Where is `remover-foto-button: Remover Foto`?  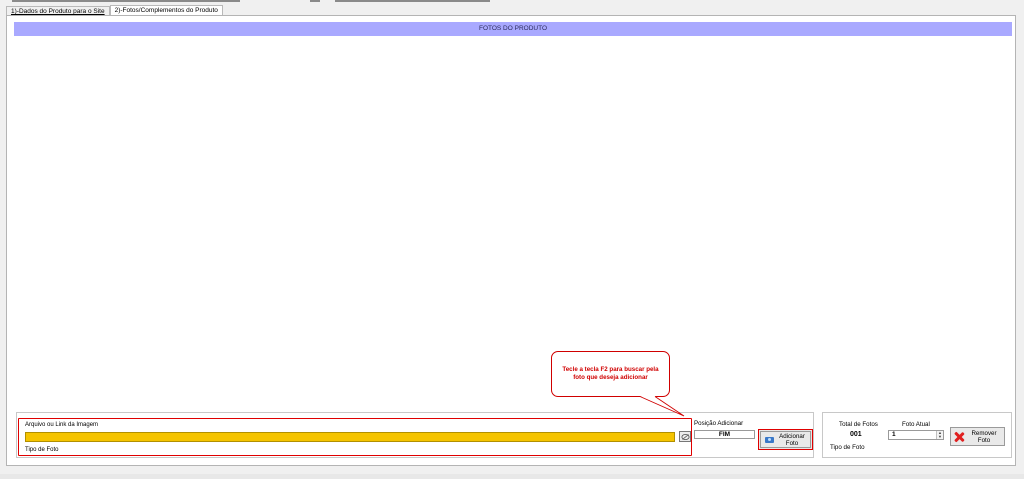
remover-foto-button: Remover Foto is located at coordinates (977, 436).